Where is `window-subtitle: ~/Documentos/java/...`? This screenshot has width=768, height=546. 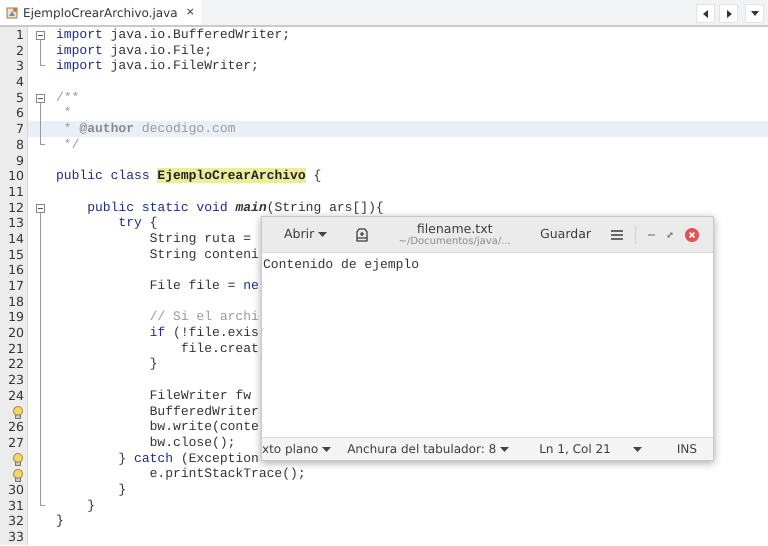 window-subtitle: ~/Documentos/java/... is located at coordinates (454, 241).